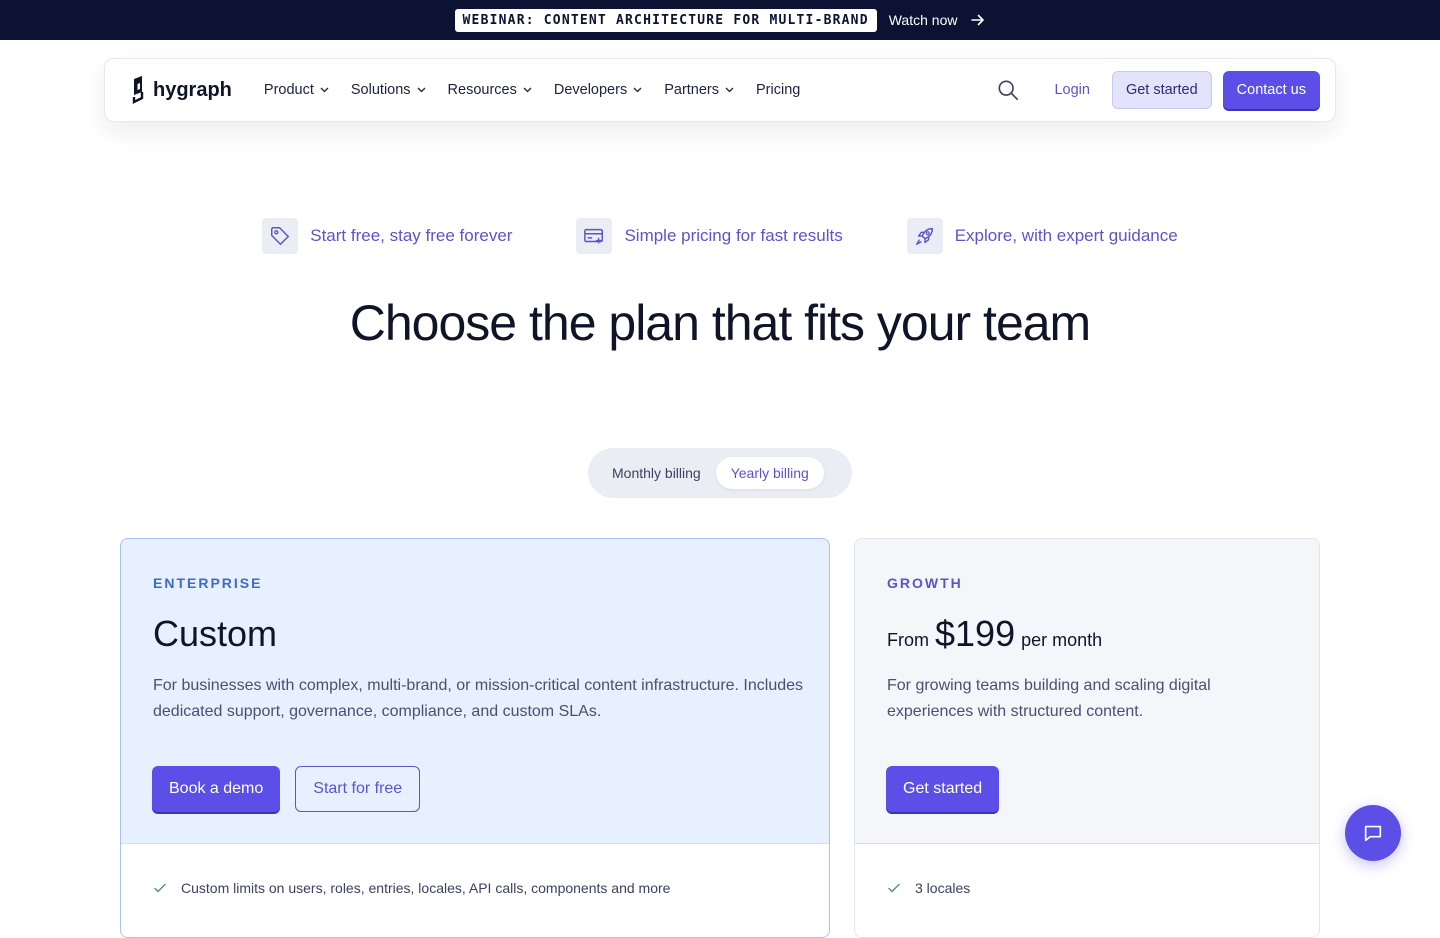 The height and width of the screenshot is (938, 1440). What do you see at coordinates (978, 20) in the screenshot?
I see `arrow-right-icon` at bounding box center [978, 20].